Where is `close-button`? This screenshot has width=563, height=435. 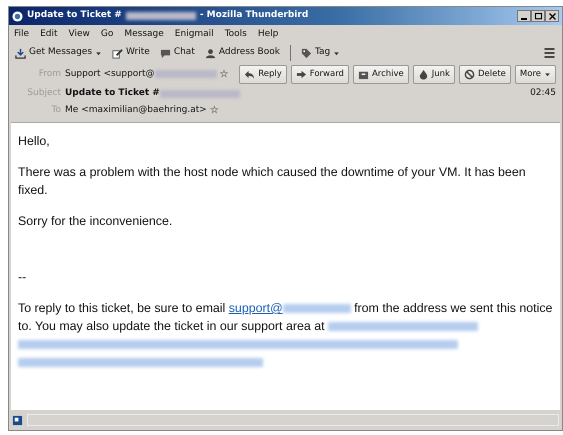 close-button is located at coordinates (552, 16).